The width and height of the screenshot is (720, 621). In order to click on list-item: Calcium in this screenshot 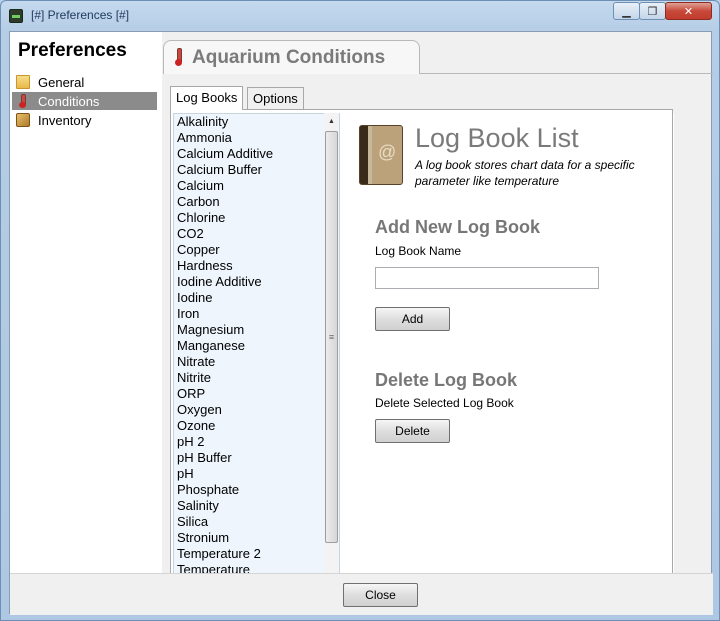, I will do `click(256, 186)`.